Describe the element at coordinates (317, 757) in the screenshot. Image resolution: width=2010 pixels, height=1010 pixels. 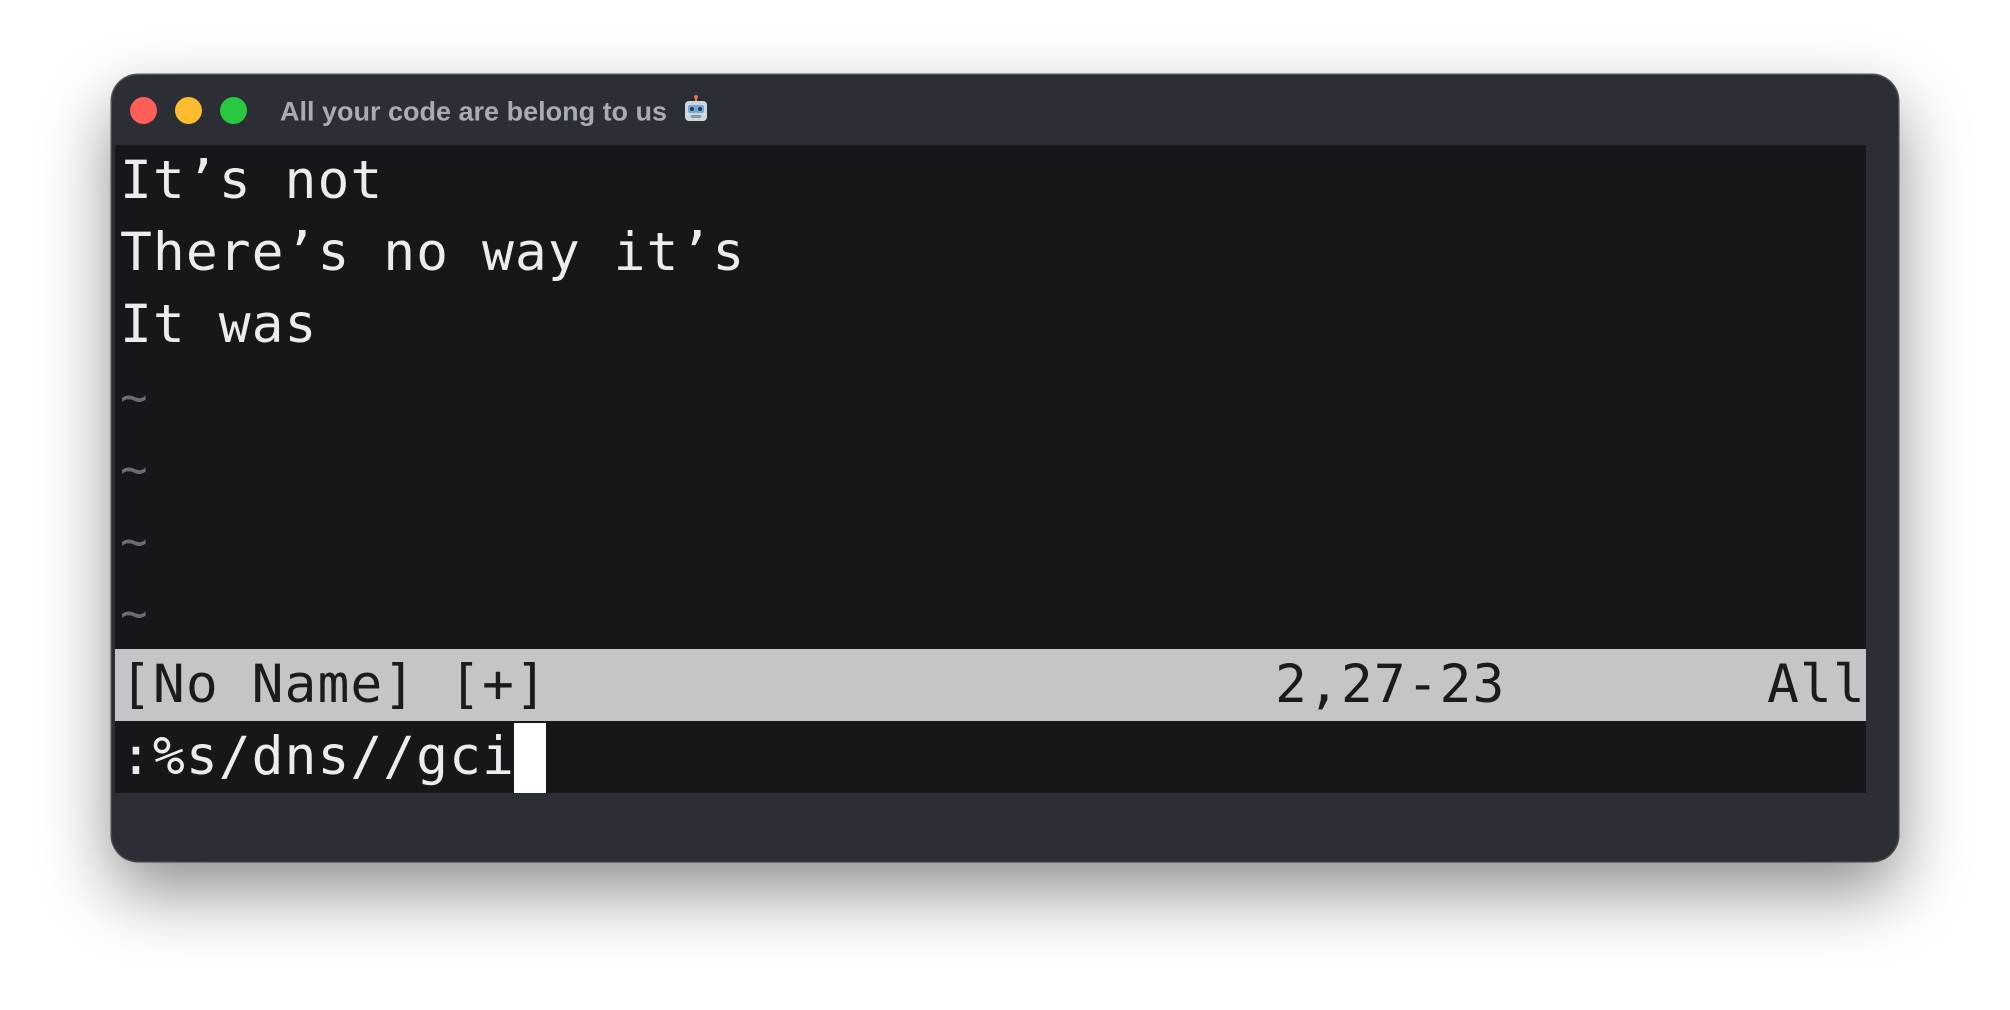
I see `command-line: :%s/dns//gci` at that location.